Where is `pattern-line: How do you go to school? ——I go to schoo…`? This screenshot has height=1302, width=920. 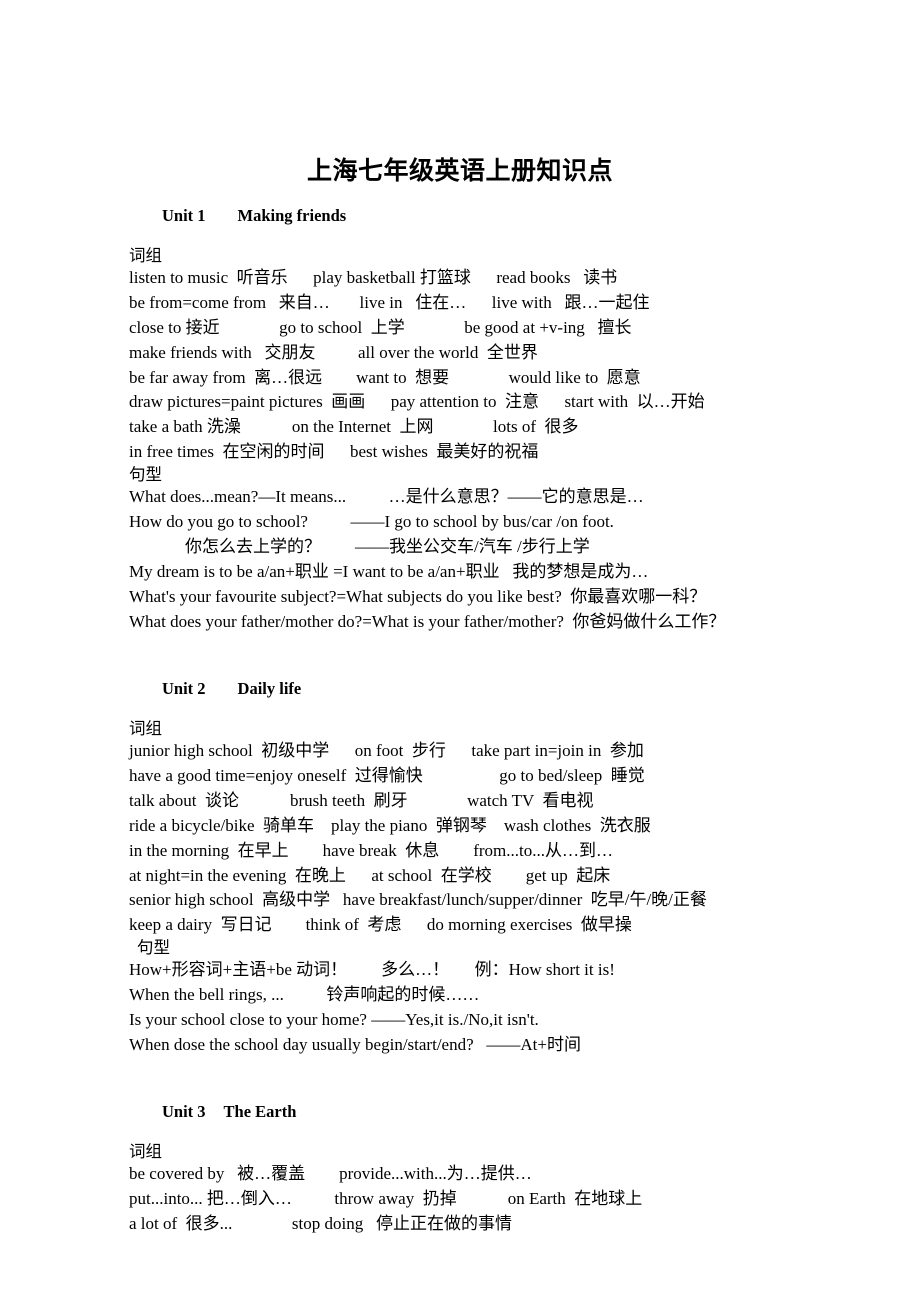
pattern-line: How do you go to school? ——I go to schoo… is located at coordinates (371, 522).